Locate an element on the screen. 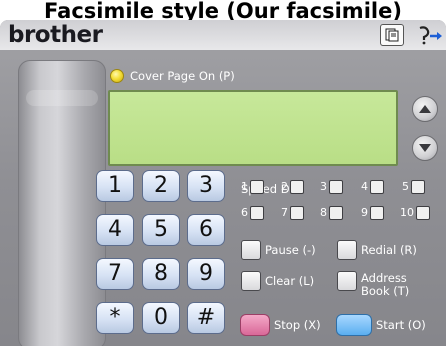 This screenshot has height=346, width=446. pause-button: Pause (-) is located at coordinates (278, 251).